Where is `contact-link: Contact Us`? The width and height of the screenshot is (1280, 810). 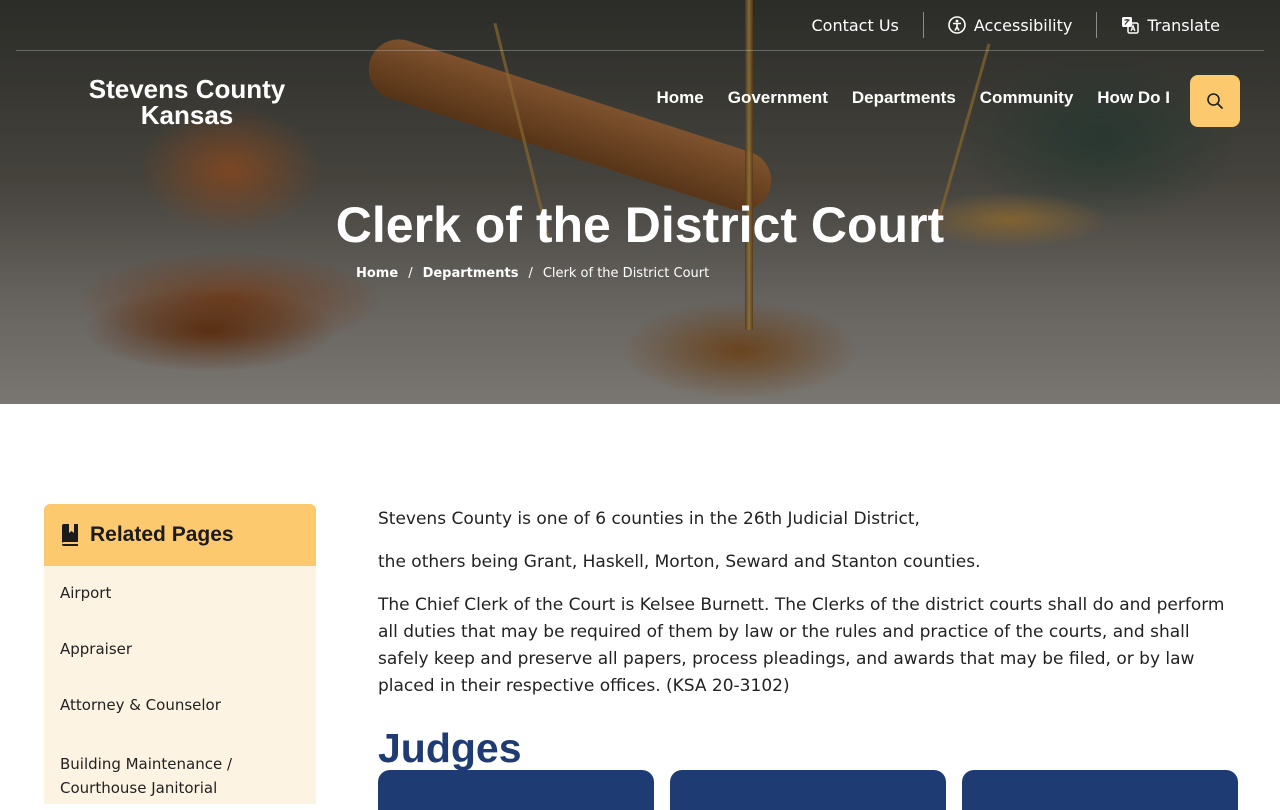 contact-link: Contact Us is located at coordinates (855, 25).